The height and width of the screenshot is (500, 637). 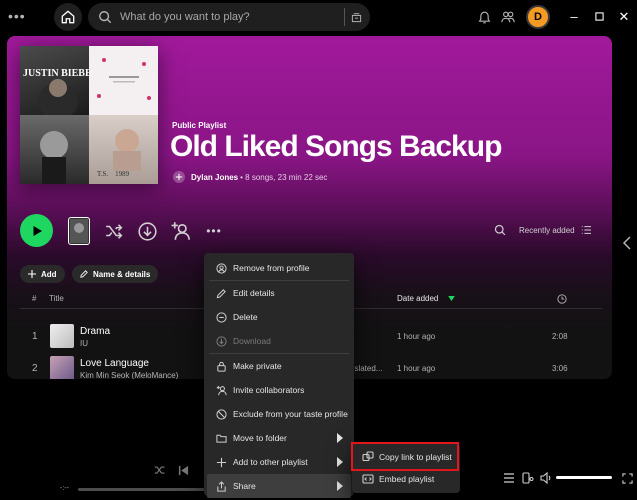 I want to click on user-avatar: D, so click(x=538, y=17).